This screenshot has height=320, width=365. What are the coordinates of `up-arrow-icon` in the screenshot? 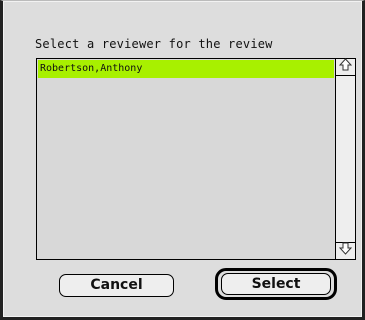 It's located at (345, 67).